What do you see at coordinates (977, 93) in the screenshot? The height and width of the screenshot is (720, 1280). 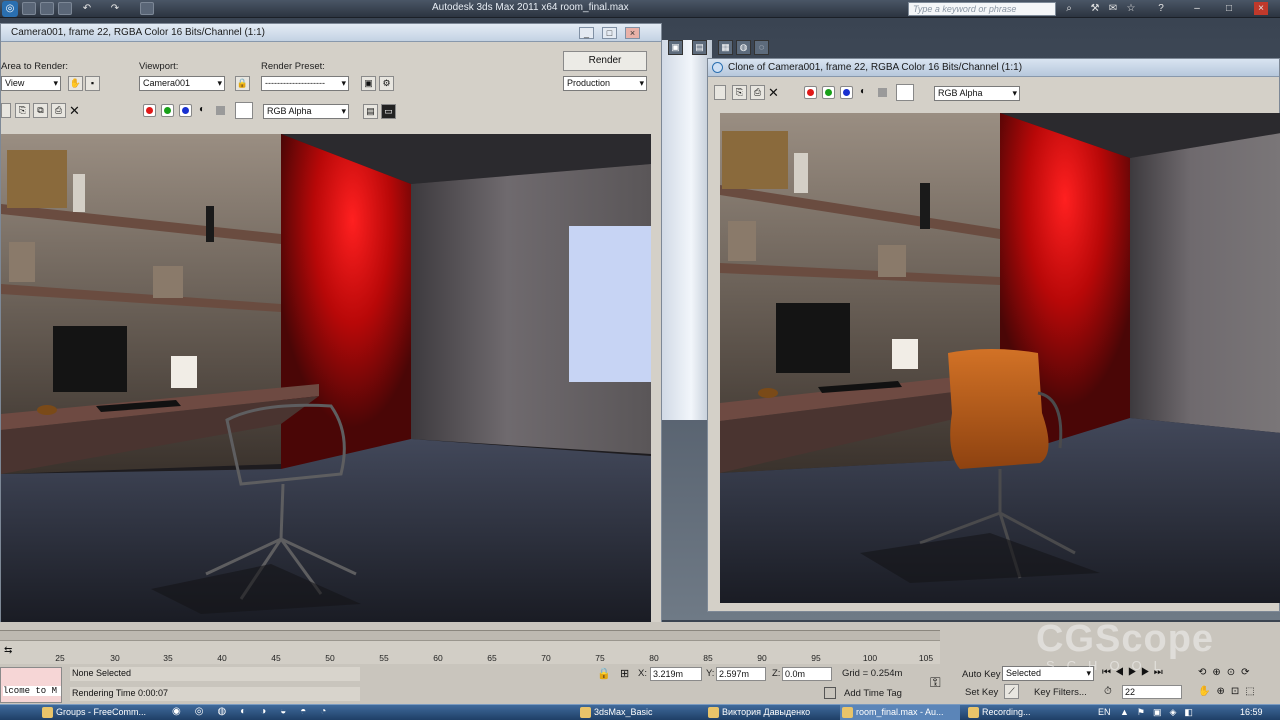 I see `clone-channel-display-select: RGB Alpha` at bounding box center [977, 93].